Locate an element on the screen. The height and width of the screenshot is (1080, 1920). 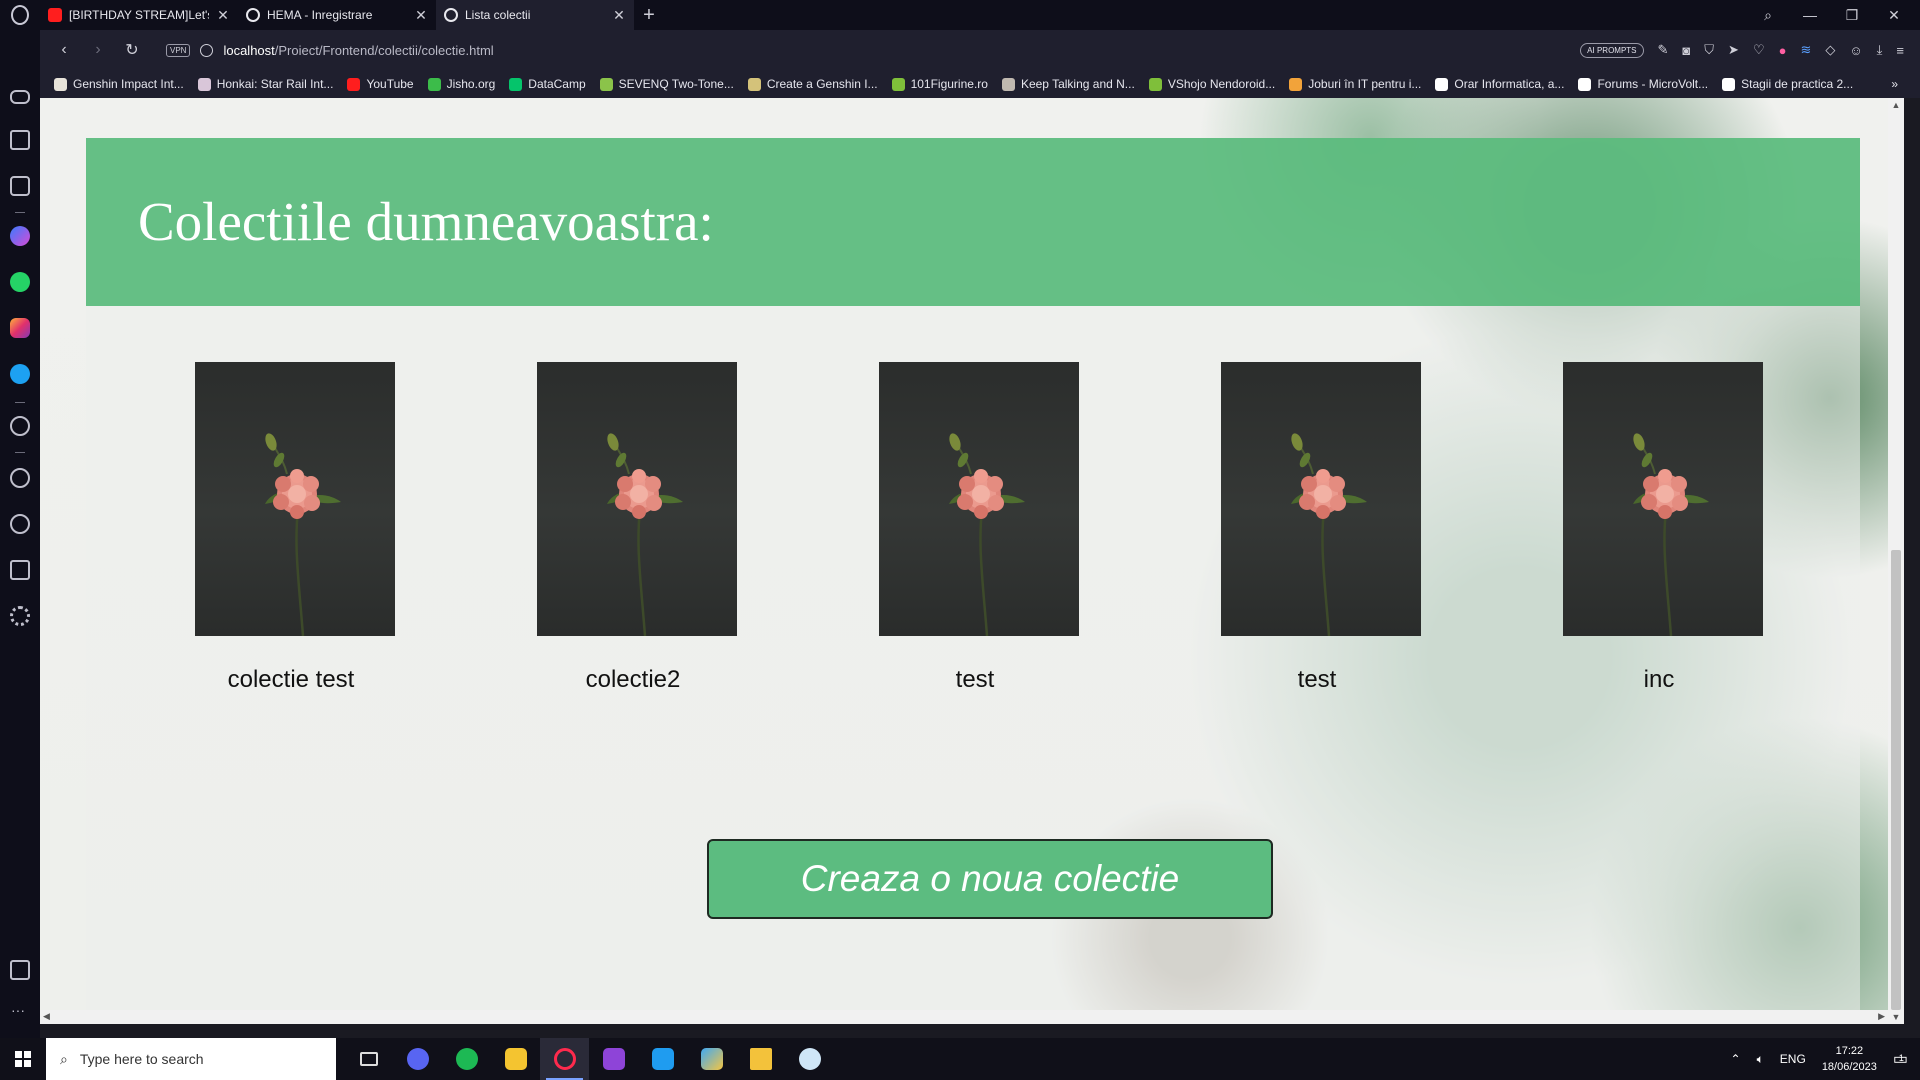
scroll-down-icon: ▼ is located at coordinates (1896, 1017).